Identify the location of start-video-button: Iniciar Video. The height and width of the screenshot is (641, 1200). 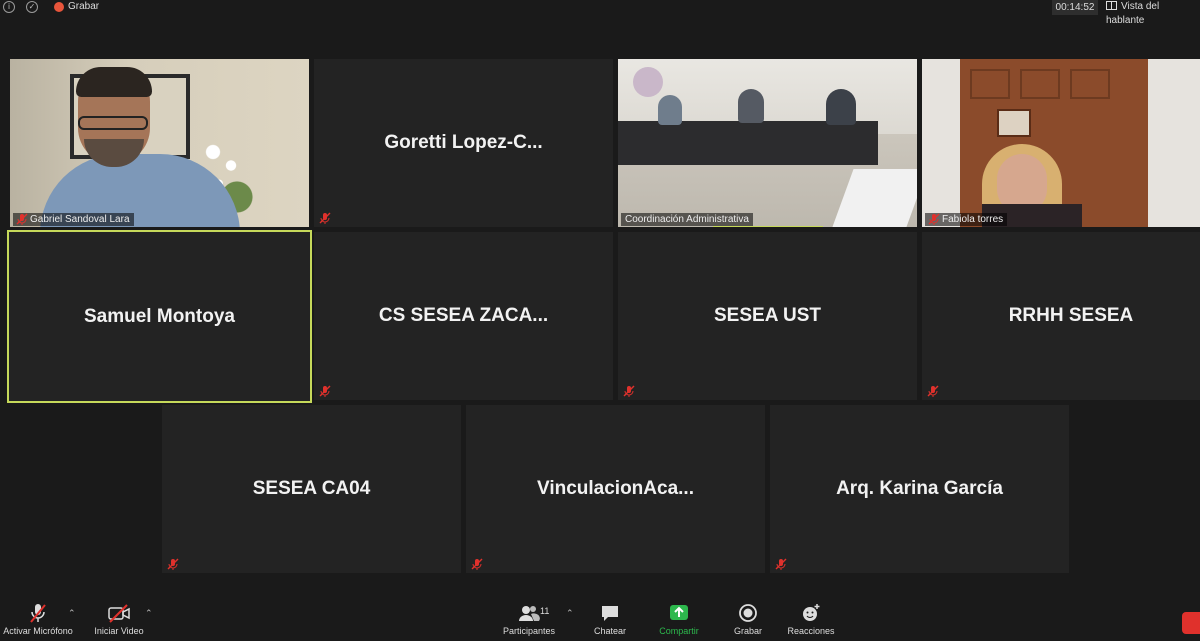
(119, 619).